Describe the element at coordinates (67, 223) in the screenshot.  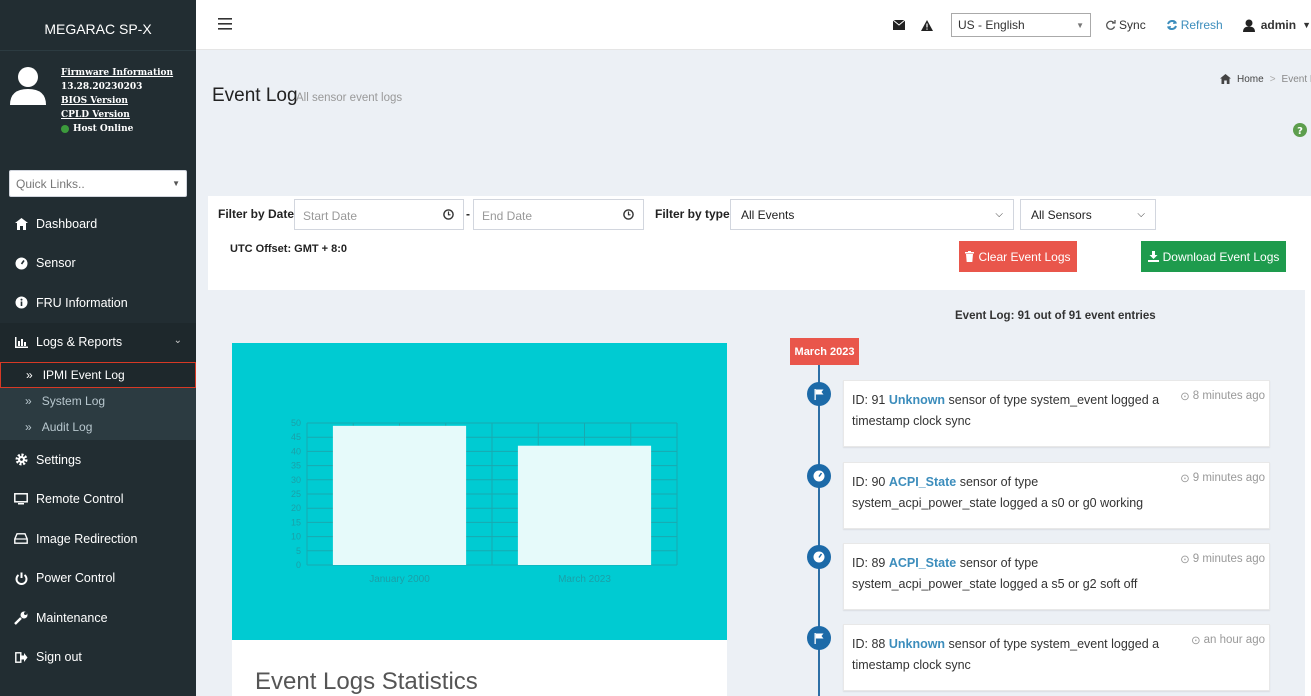
I see `sidebar-item-label: Dashboard` at that location.